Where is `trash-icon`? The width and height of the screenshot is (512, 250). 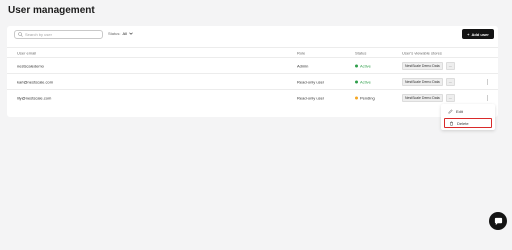 trash-icon is located at coordinates (451, 123).